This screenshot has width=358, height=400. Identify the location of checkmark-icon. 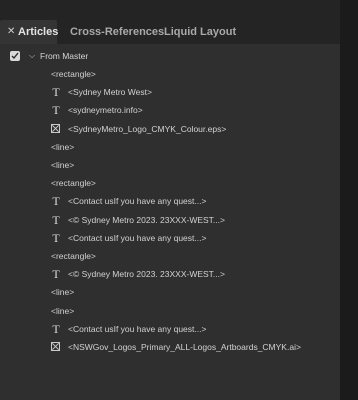
(15, 56).